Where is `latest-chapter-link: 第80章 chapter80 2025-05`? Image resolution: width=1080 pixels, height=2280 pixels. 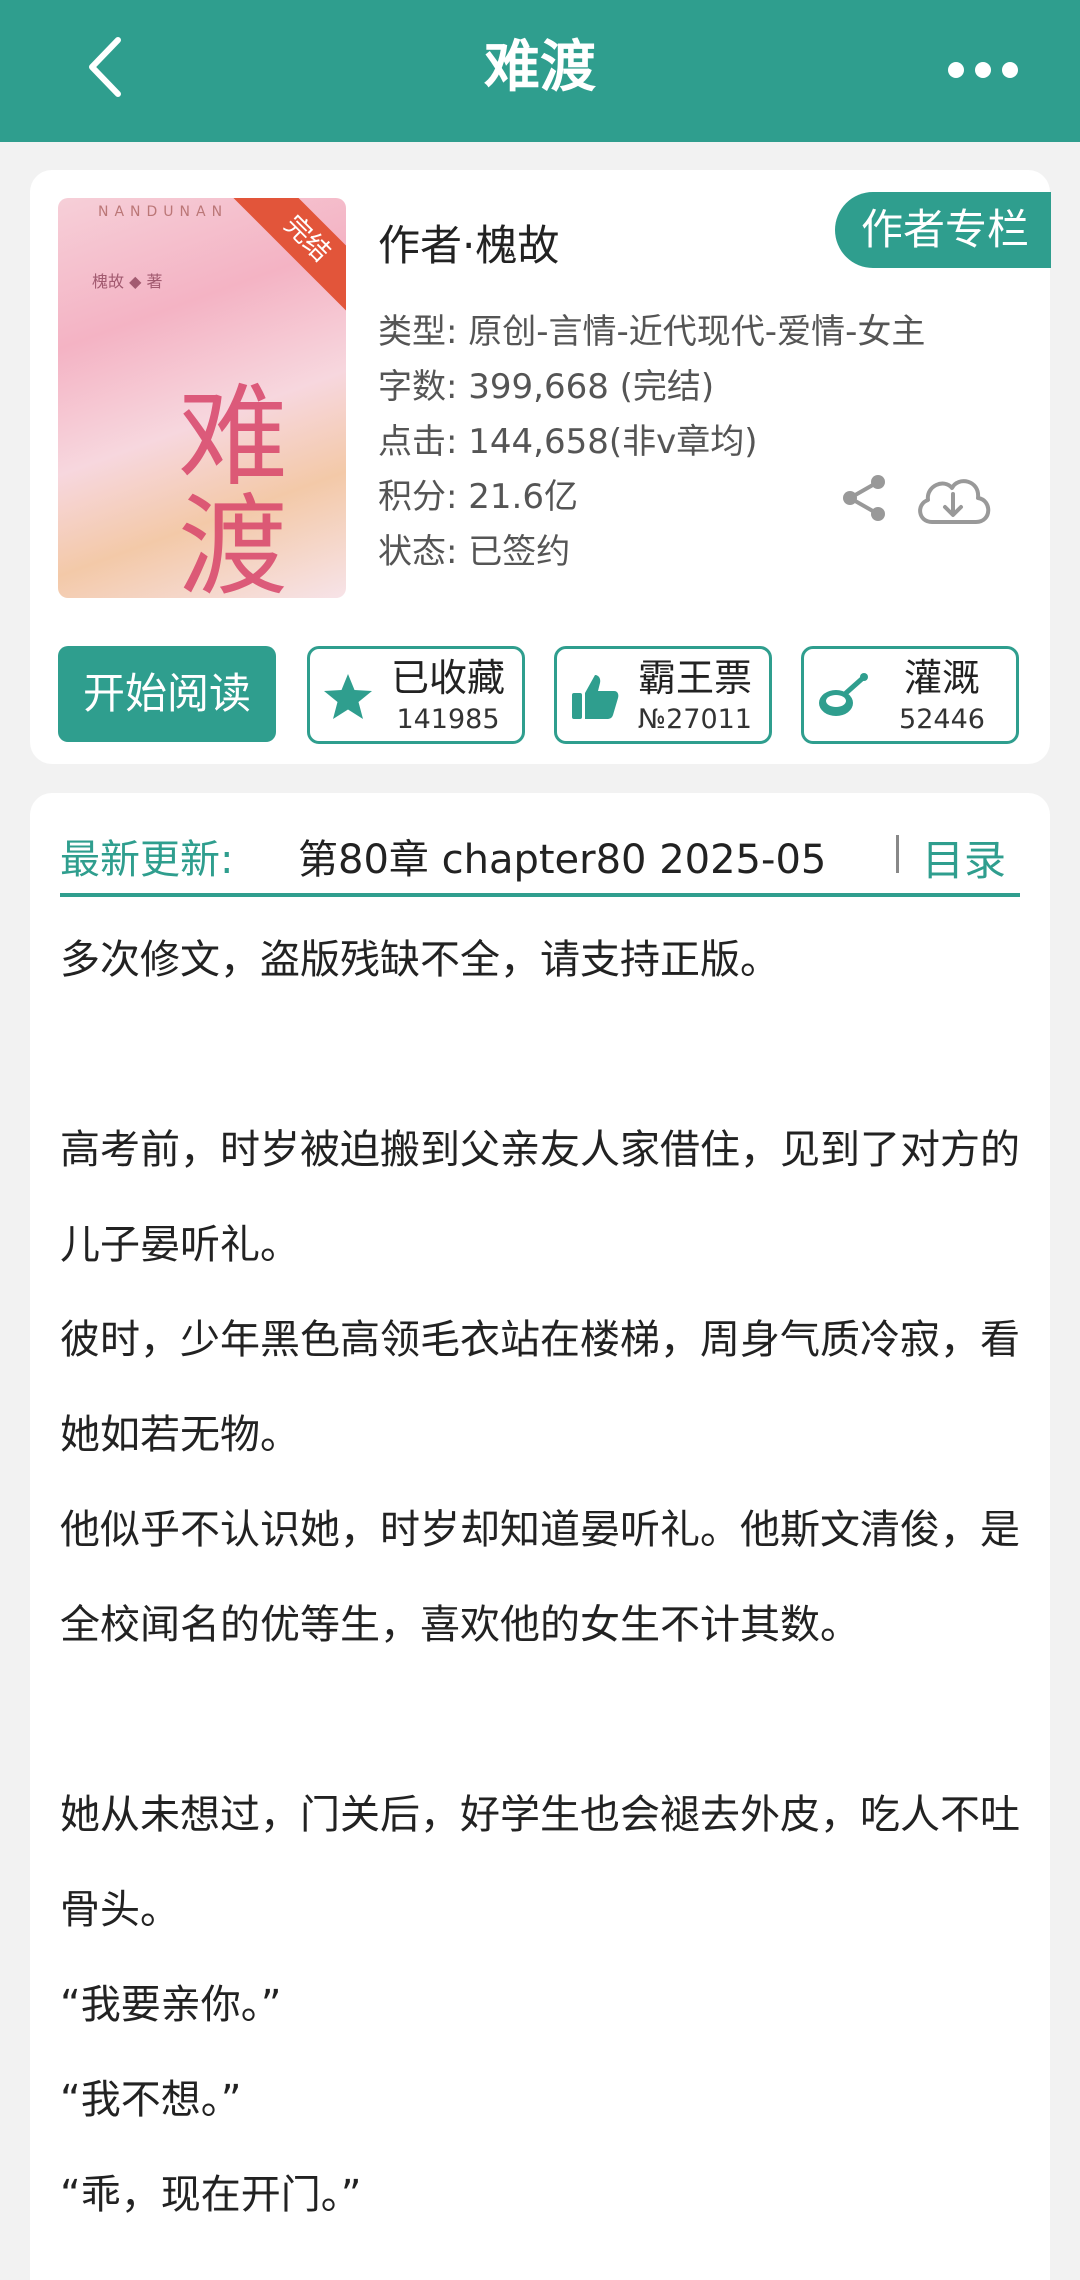 latest-chapter-link: 第80章 chapter80 2025-05 is located at coordinates (578, 856).